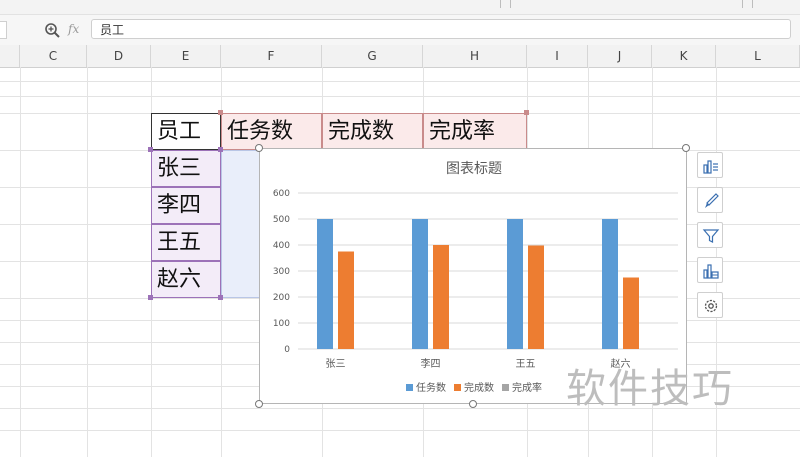 The height and width of the screenshot is (457, 800). What do you see at coordinates (475, 131) in the screenshot?
I see `header-cell-rate: 完成率` at bounding box center [475, 131].